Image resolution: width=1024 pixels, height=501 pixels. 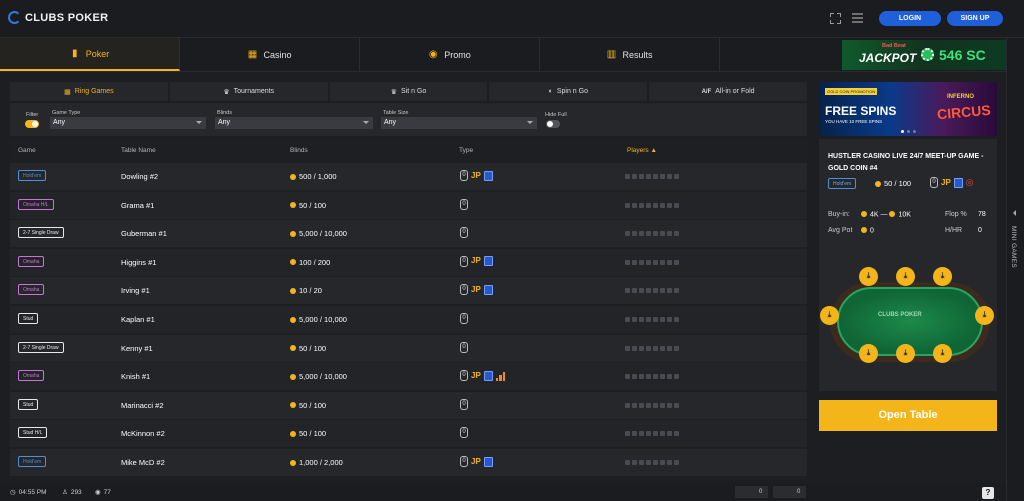 I want to click on mini-games-label: MINI GAMES, so click(x=1013, y=247).